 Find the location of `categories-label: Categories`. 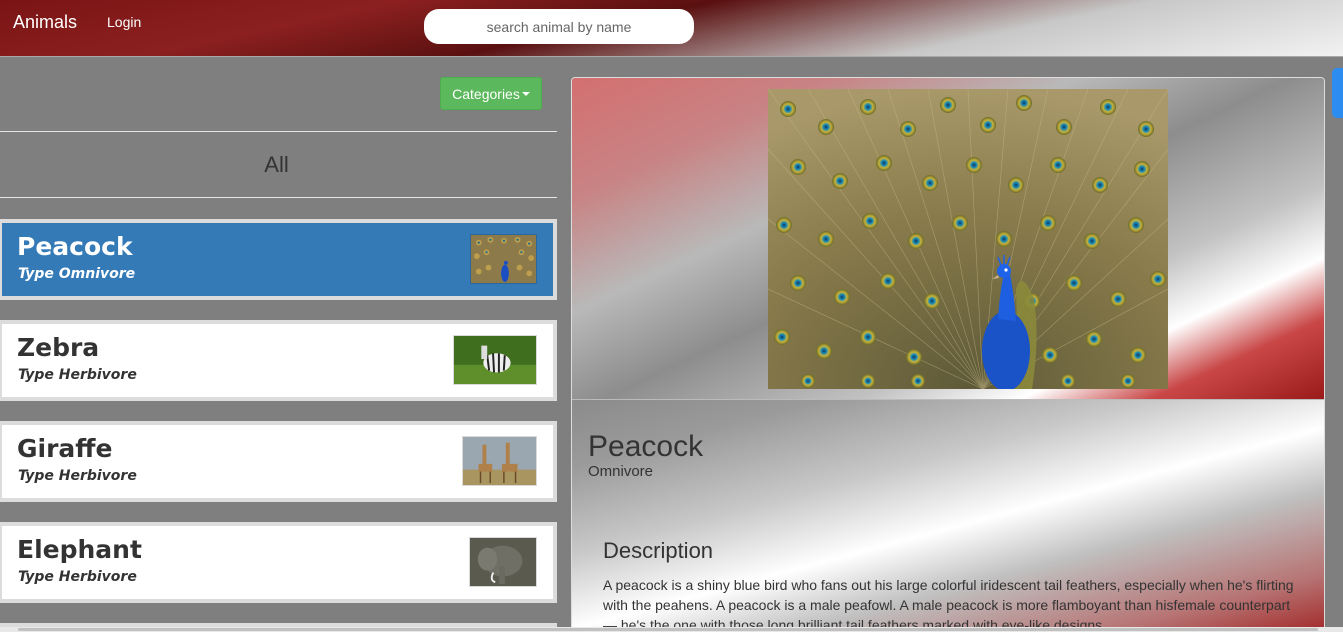

categories-label: Categories is located at coordinates (486, 93).